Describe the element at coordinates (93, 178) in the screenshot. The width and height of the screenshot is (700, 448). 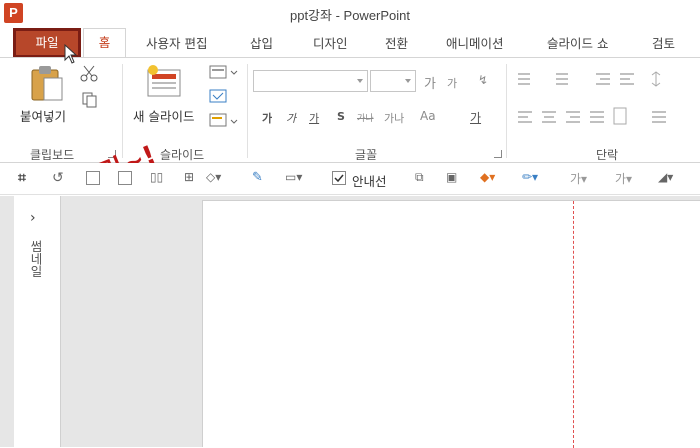
I see `table-icon` at that location.